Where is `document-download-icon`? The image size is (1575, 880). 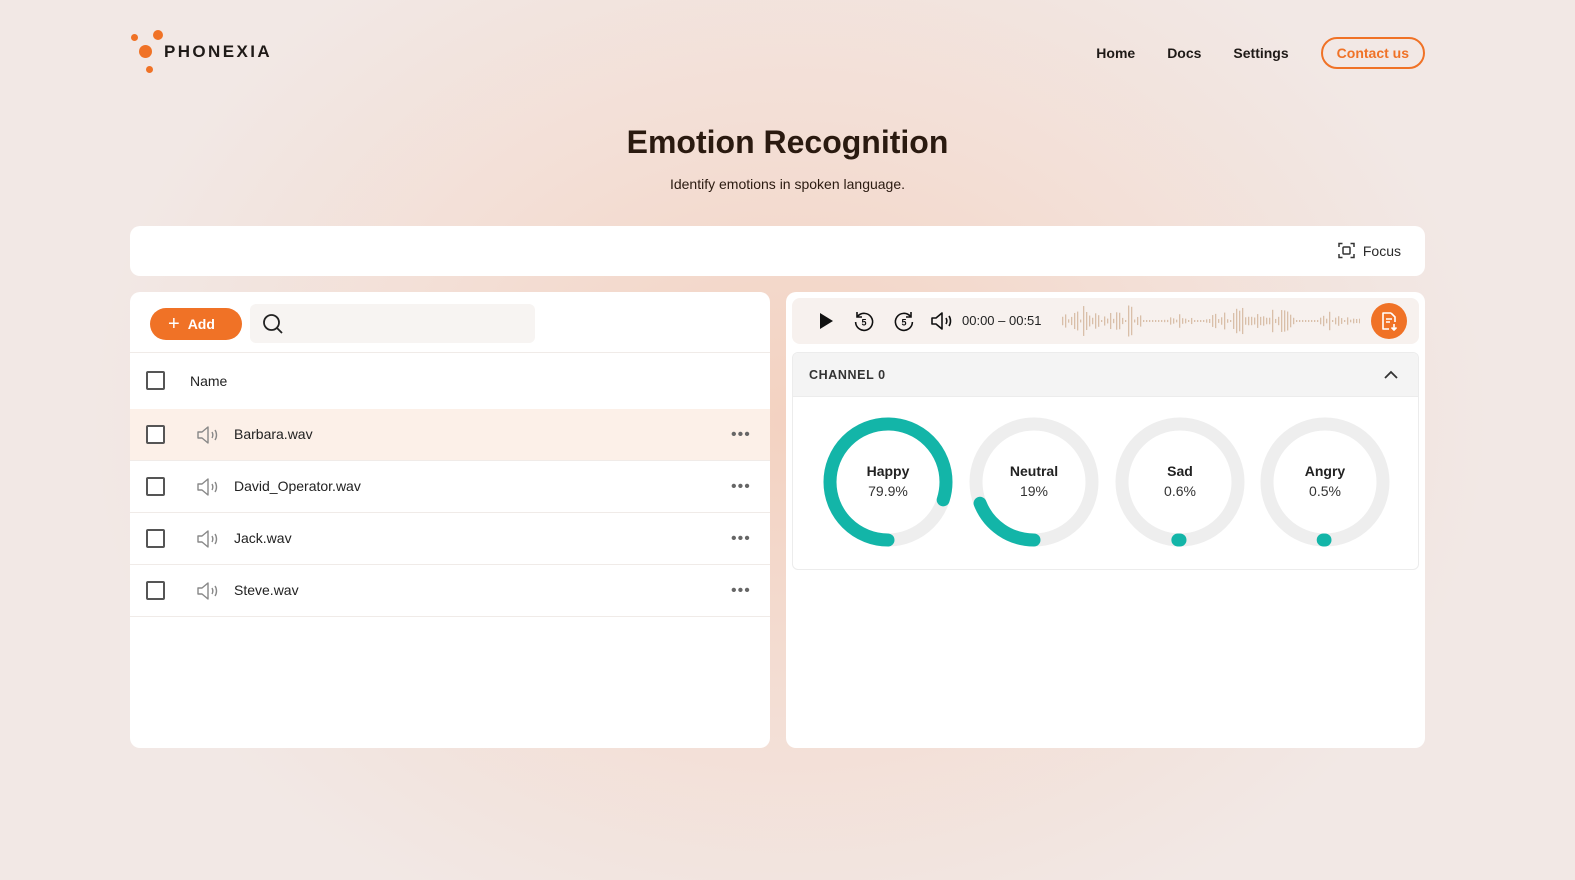
document-download-icon is located at coordinates (1390, 321).